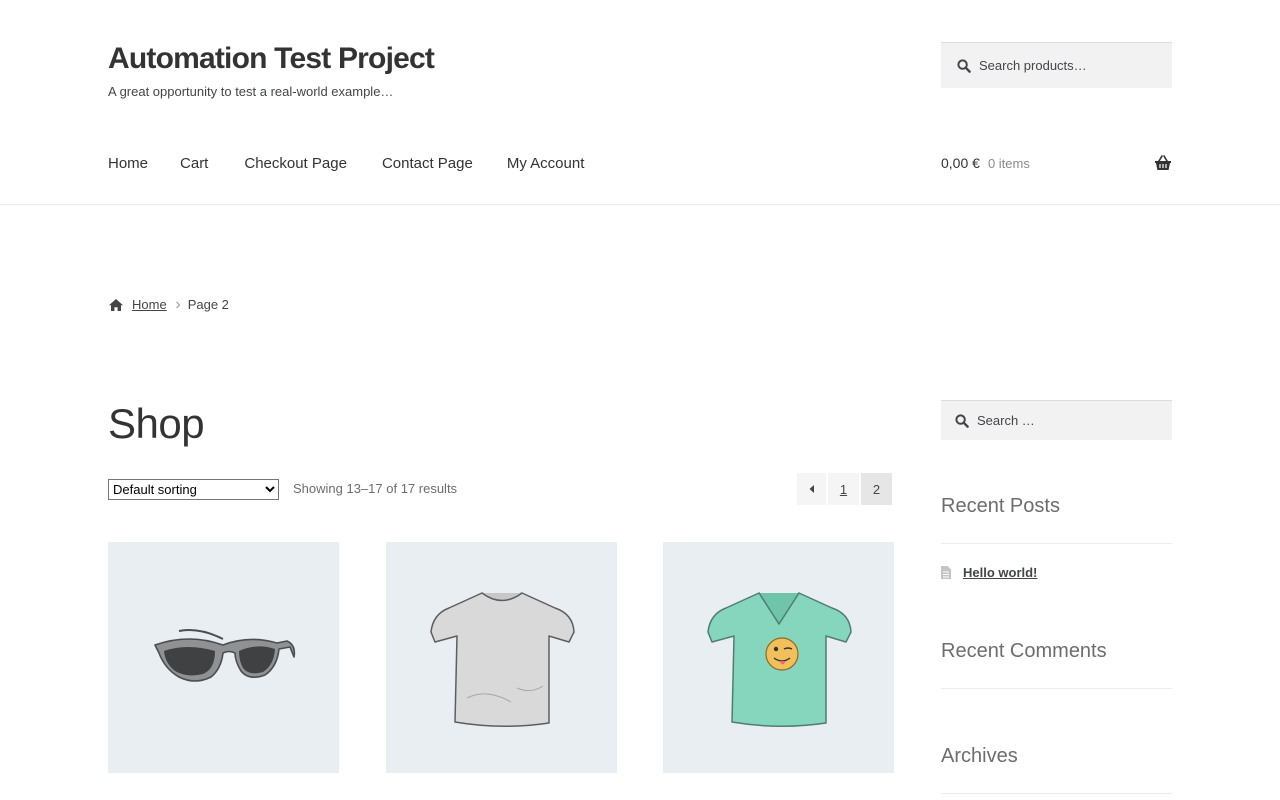 The image size is (1280, 800). I want to click on grey-t-shirt-image, so click(502, 659).